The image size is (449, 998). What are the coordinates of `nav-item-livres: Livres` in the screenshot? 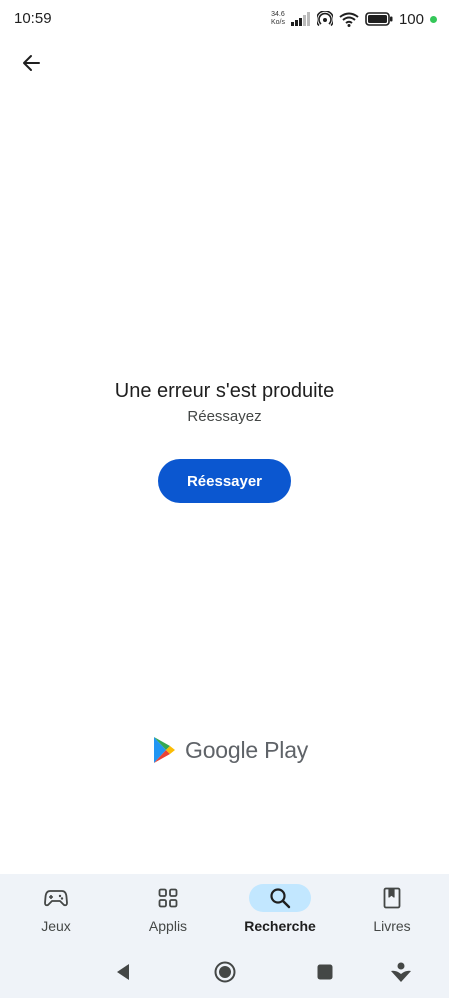 It's located at (392, 916).